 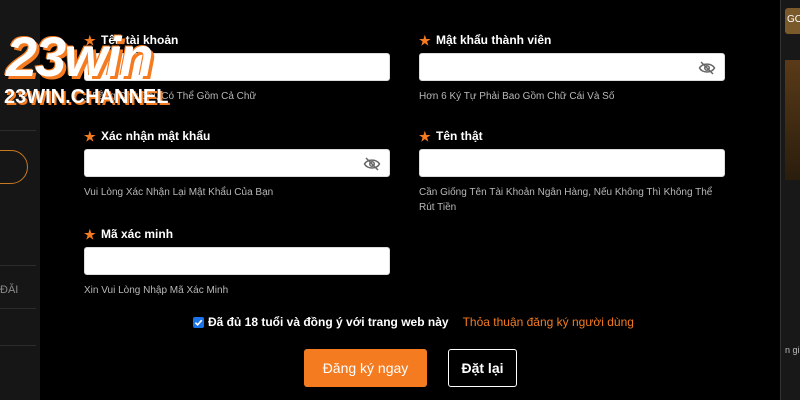 I want to click on password-input, so click(x=572, y=67).